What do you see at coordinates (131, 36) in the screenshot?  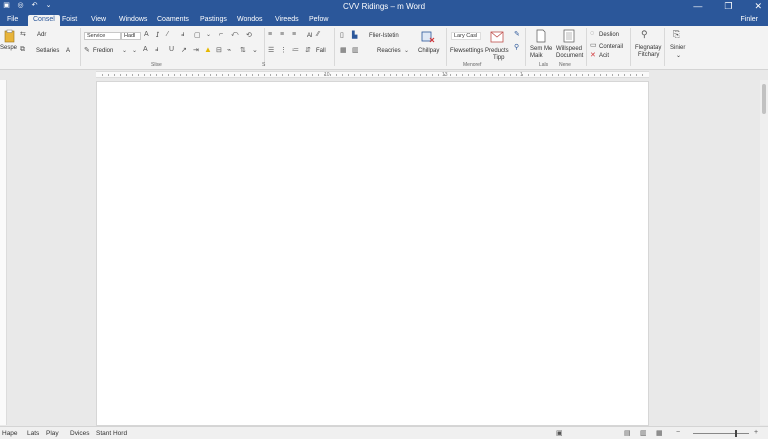 I see `font-size-box: Hadl` at bounding box center [131, 36].